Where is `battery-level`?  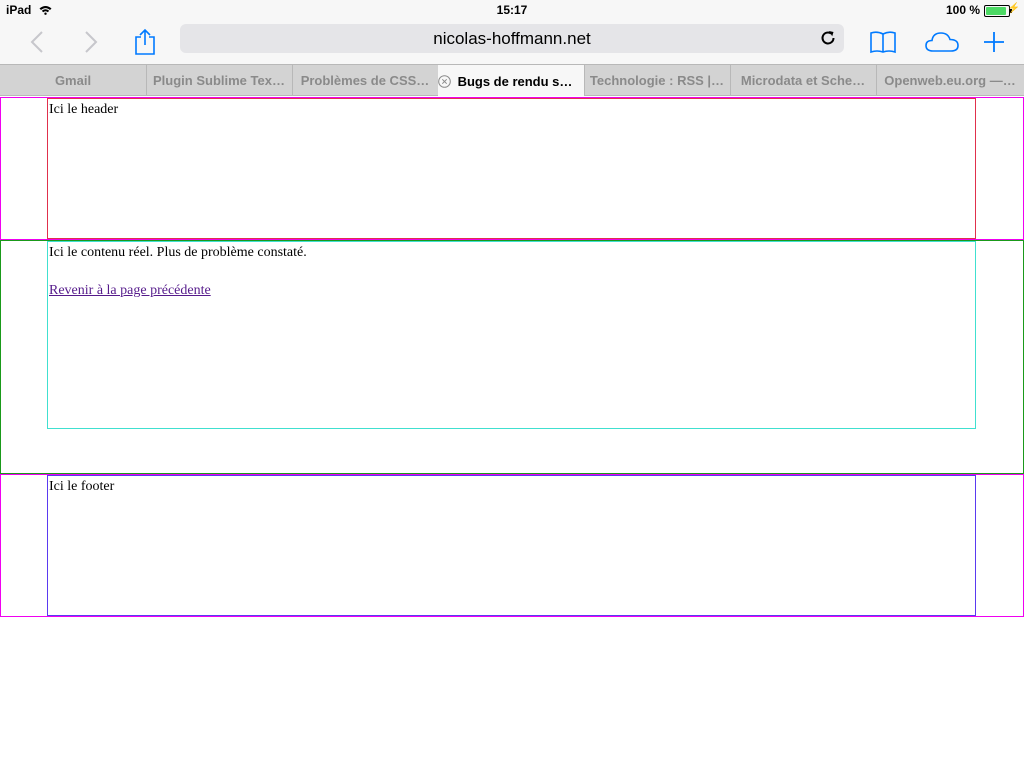 battery-level is located at coordinates (996, 11).